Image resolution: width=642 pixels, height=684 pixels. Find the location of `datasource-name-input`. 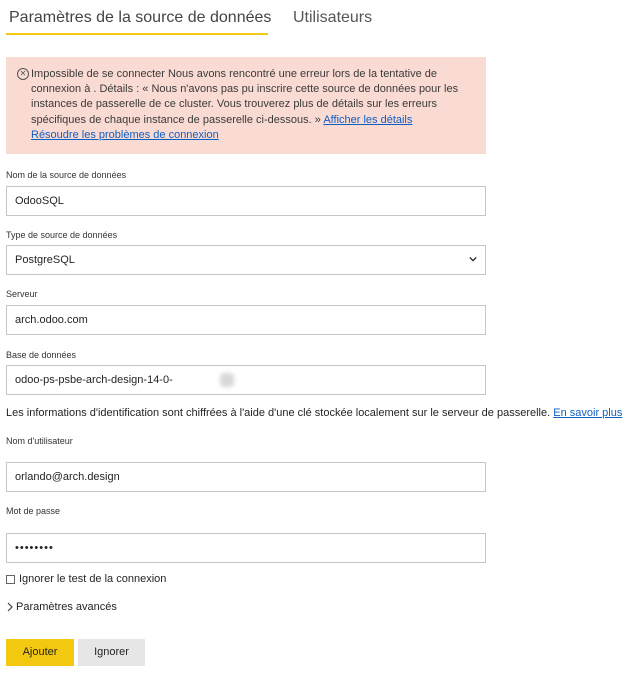

datasource-name-input is located at coordinates (246, 201).